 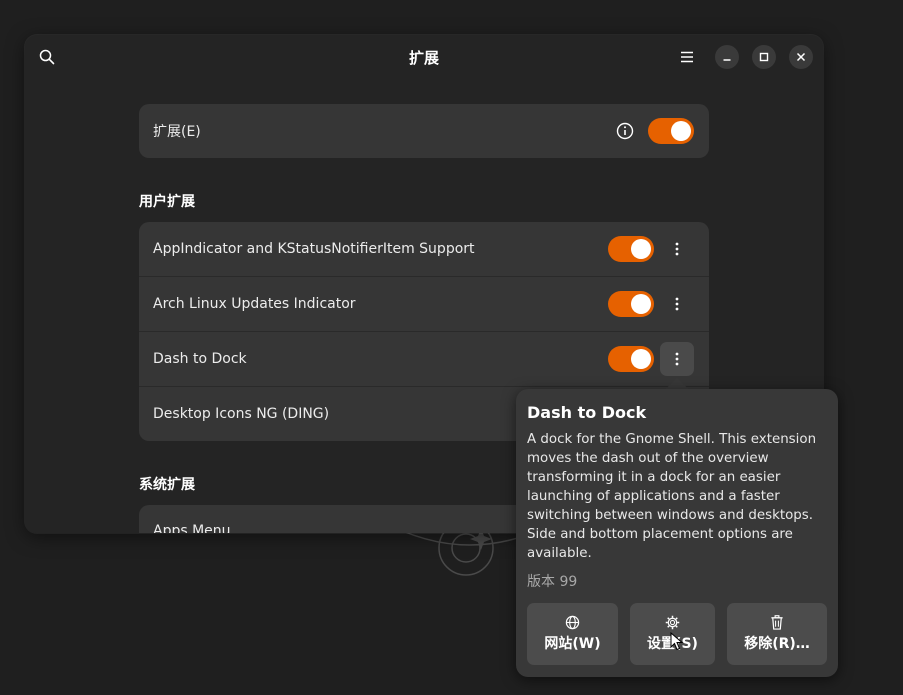 I want to click on website-button: 网站(W), so click(x=572, y=634).